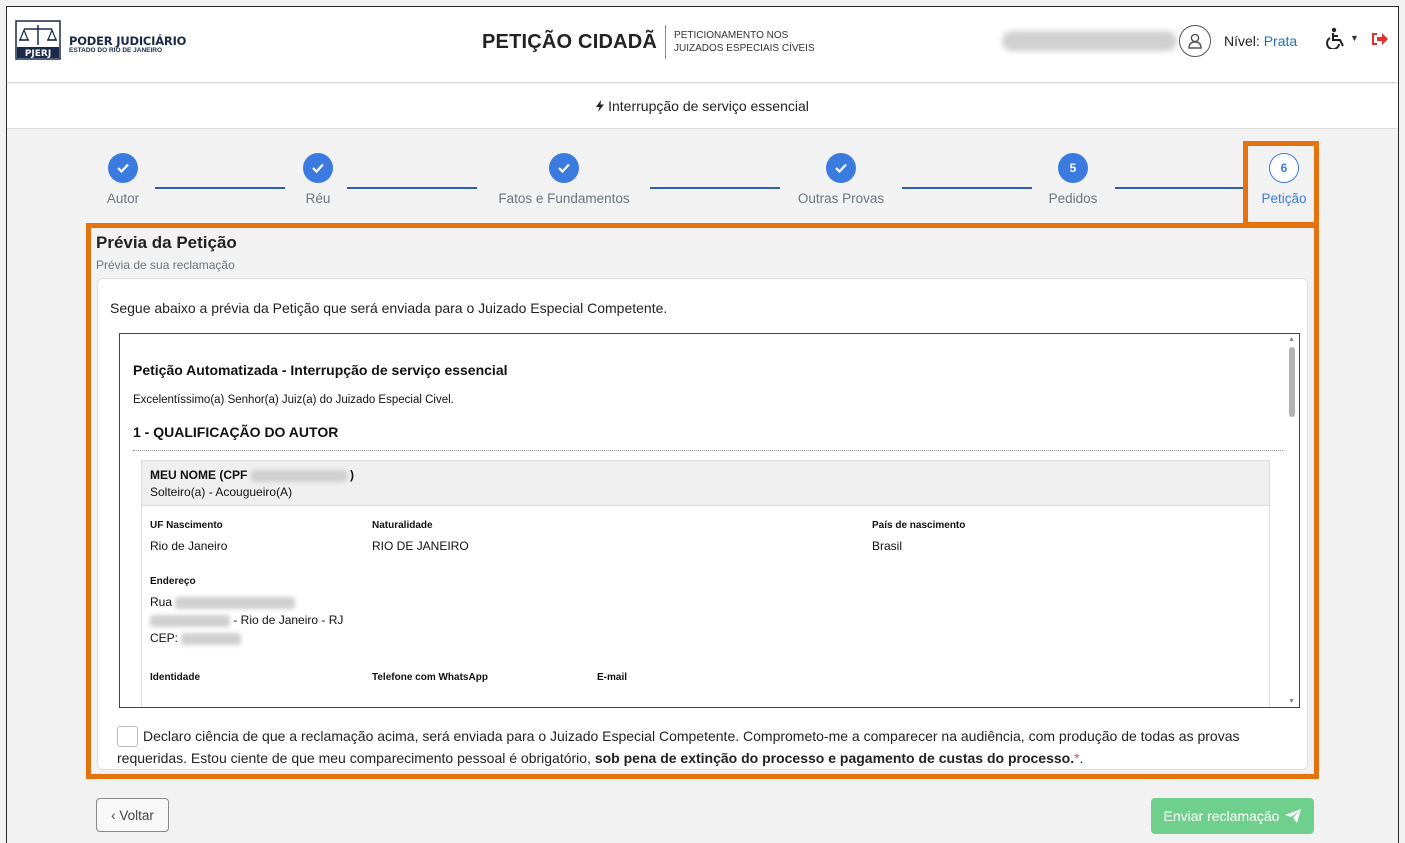  I want to click on user-level: Nível: Prata, so click(1260, 41).